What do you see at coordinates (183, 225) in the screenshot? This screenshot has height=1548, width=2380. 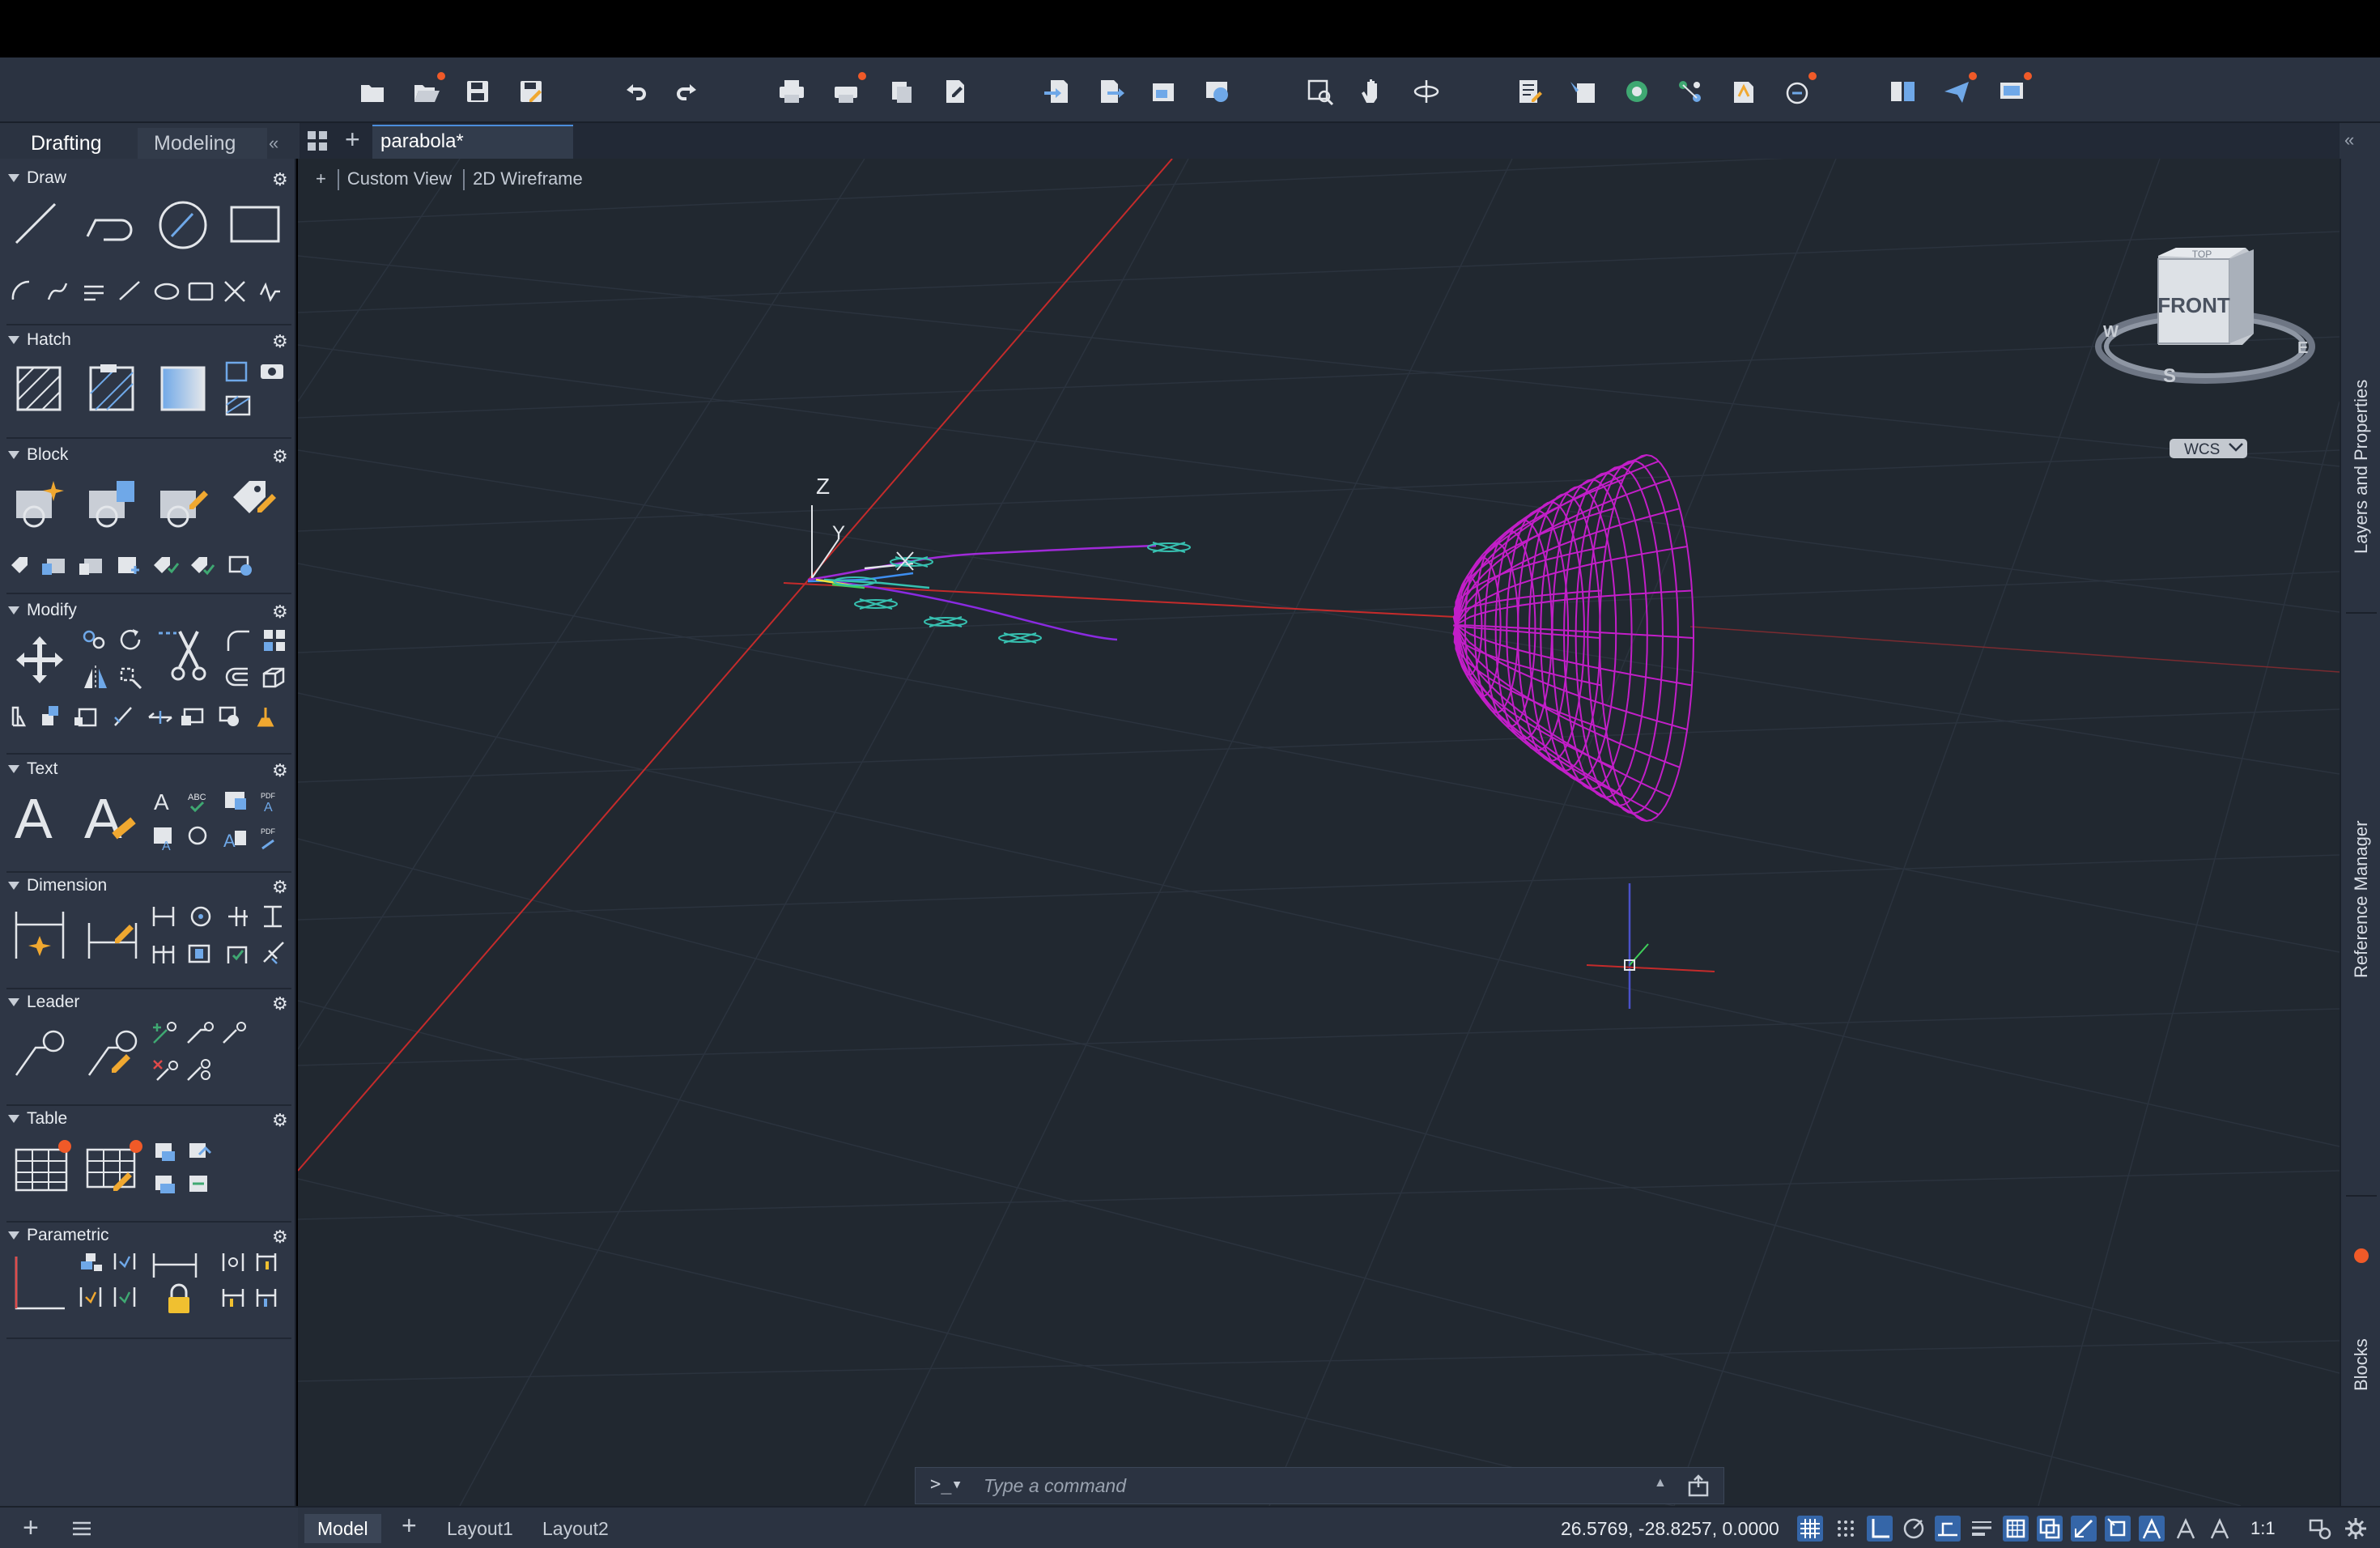 I see `circle-tool-icon` at bounding box center [183, 225].